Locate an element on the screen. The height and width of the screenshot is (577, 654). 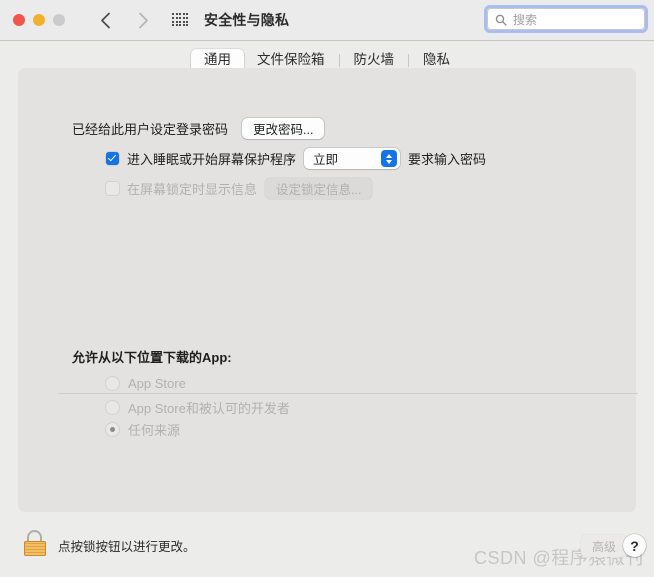
zoom-button is located at coordinates (59, 20).